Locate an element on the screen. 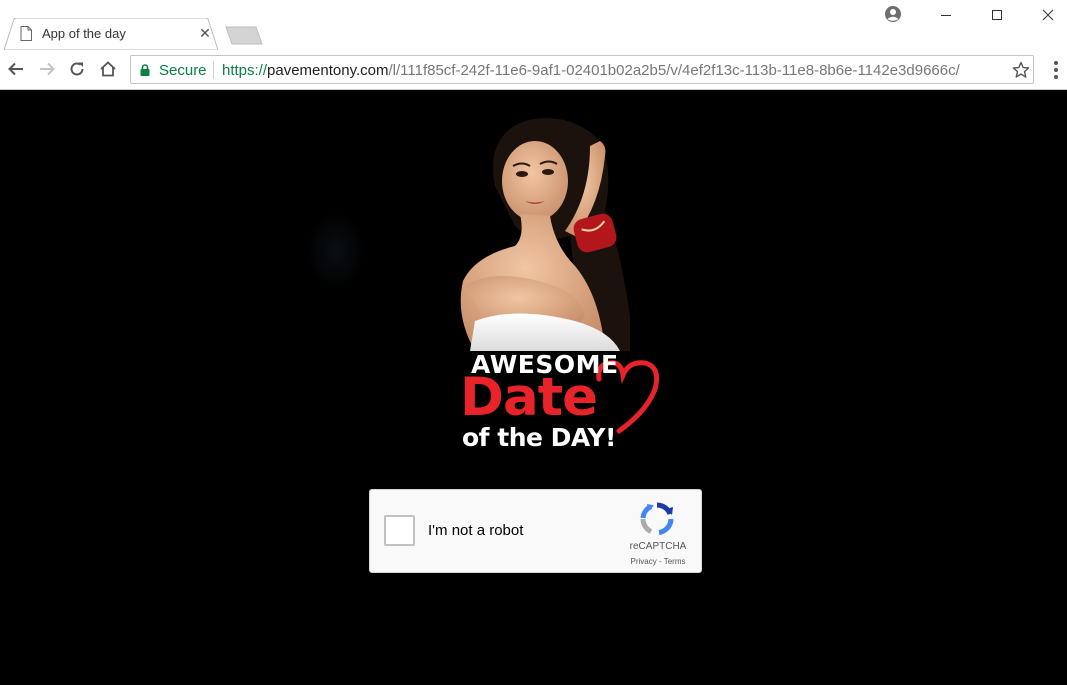 This screenshot has width=1067, height=685. recaptcha-links: Privacy - Terms is located at coordinates (658, 561).